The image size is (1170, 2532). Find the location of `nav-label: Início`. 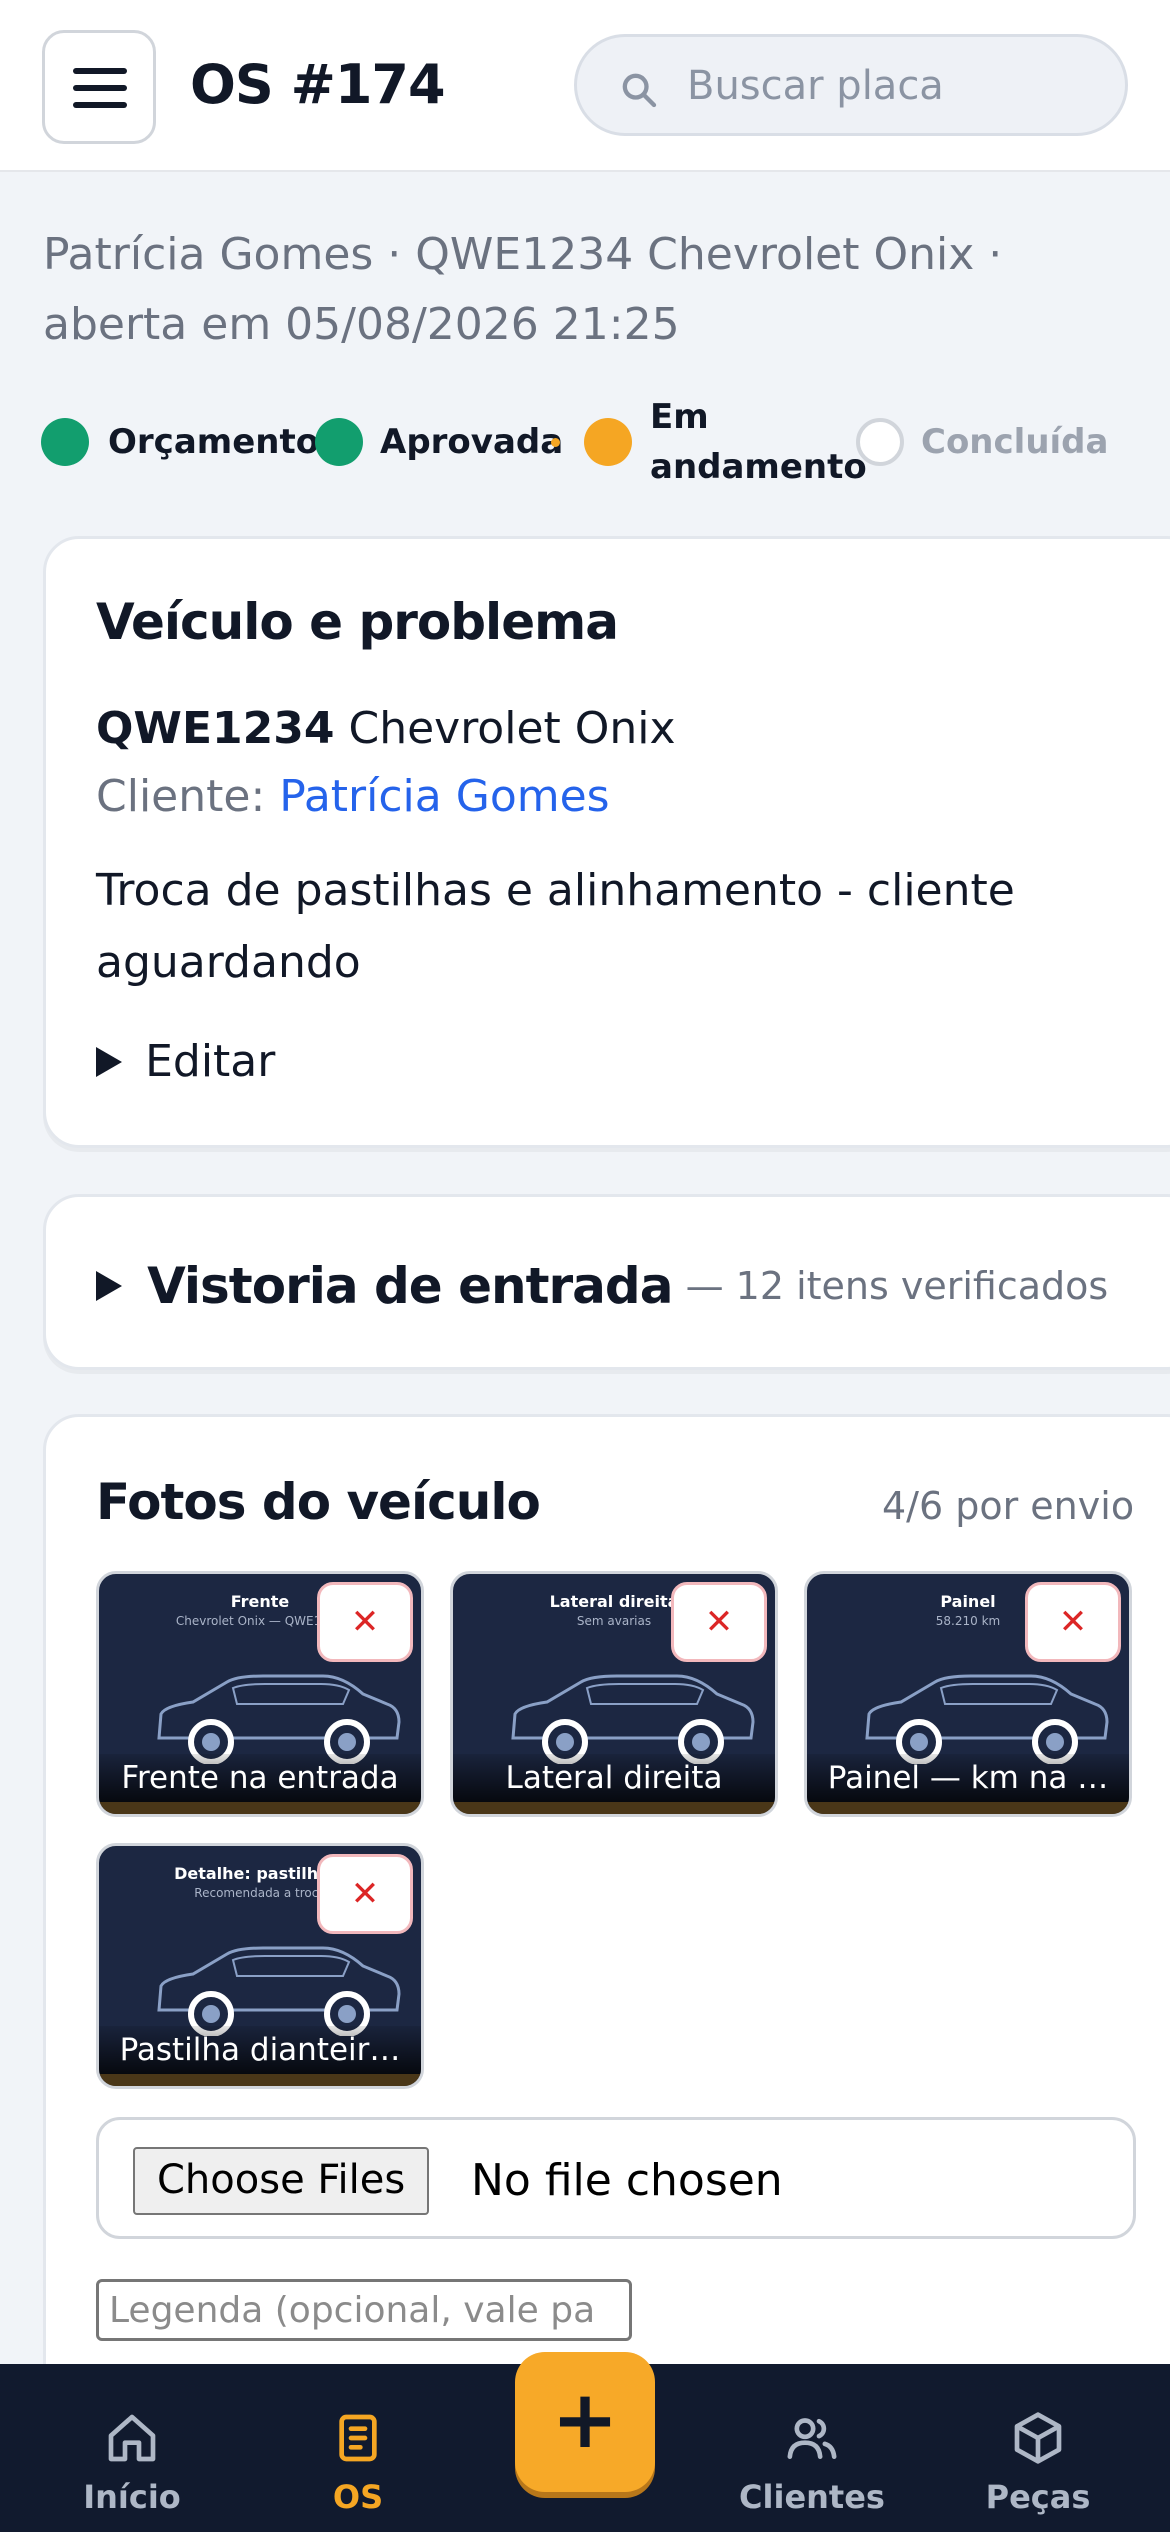

nav-label: Início is located at coordinates (132, 2497).